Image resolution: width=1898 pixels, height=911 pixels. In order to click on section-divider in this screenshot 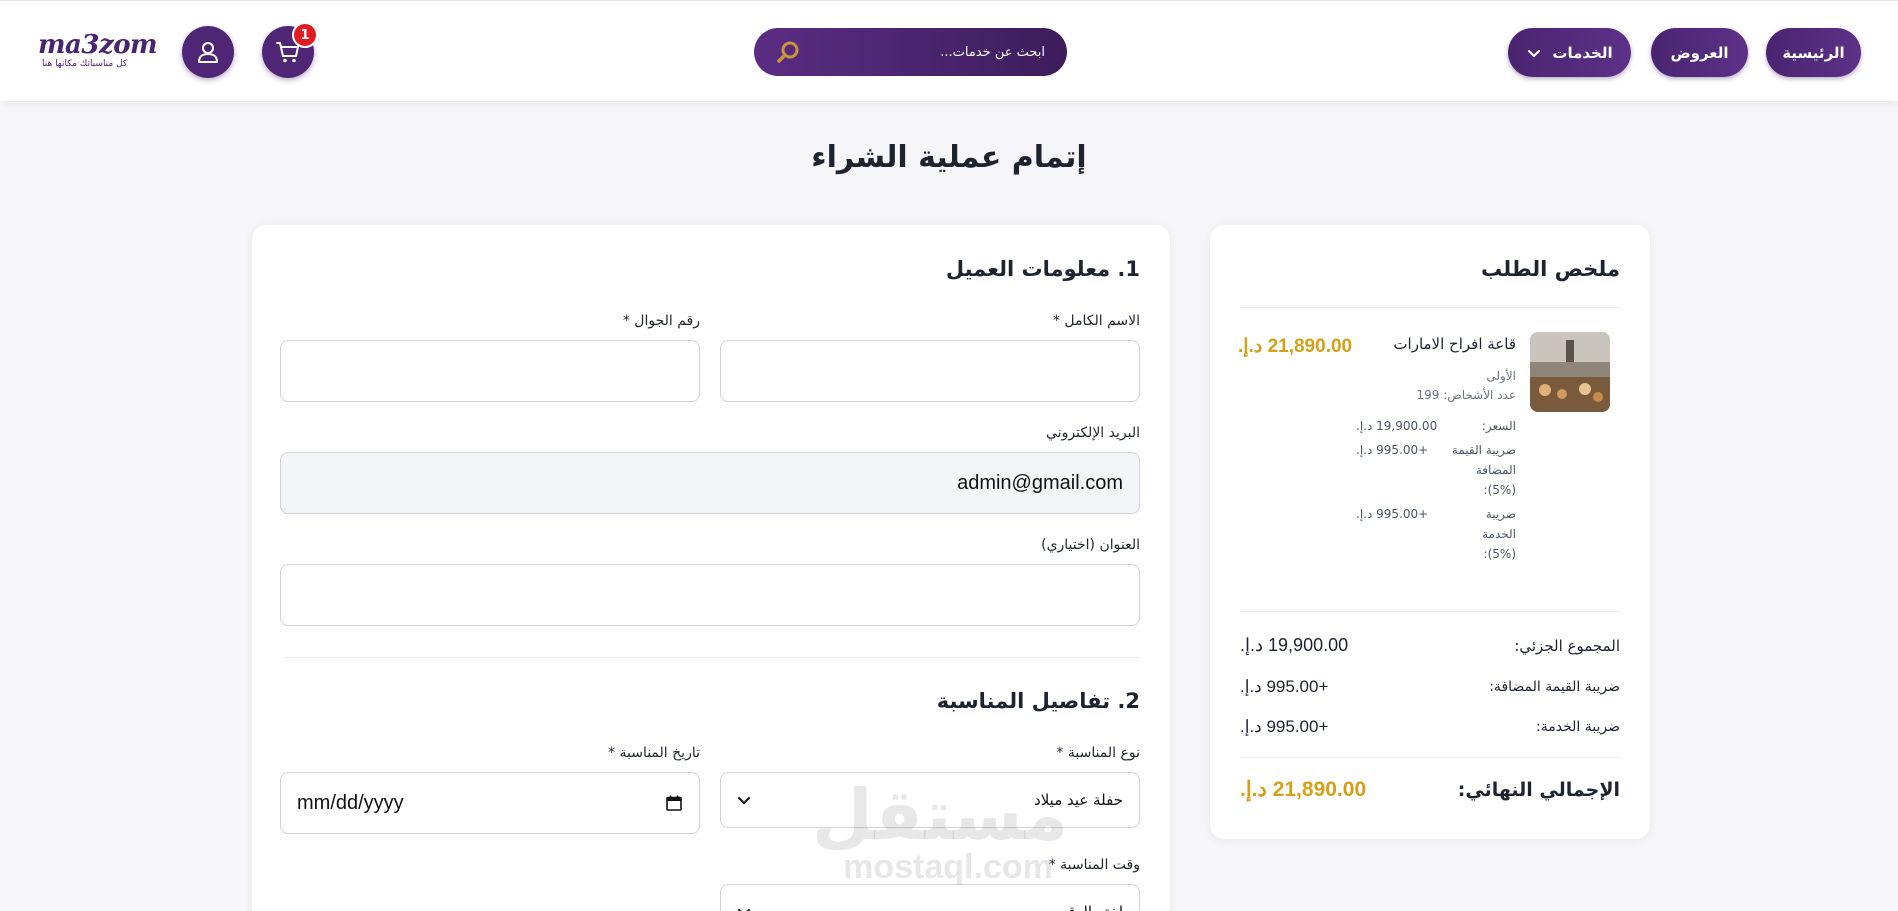, I will do `click(712, 657)`.